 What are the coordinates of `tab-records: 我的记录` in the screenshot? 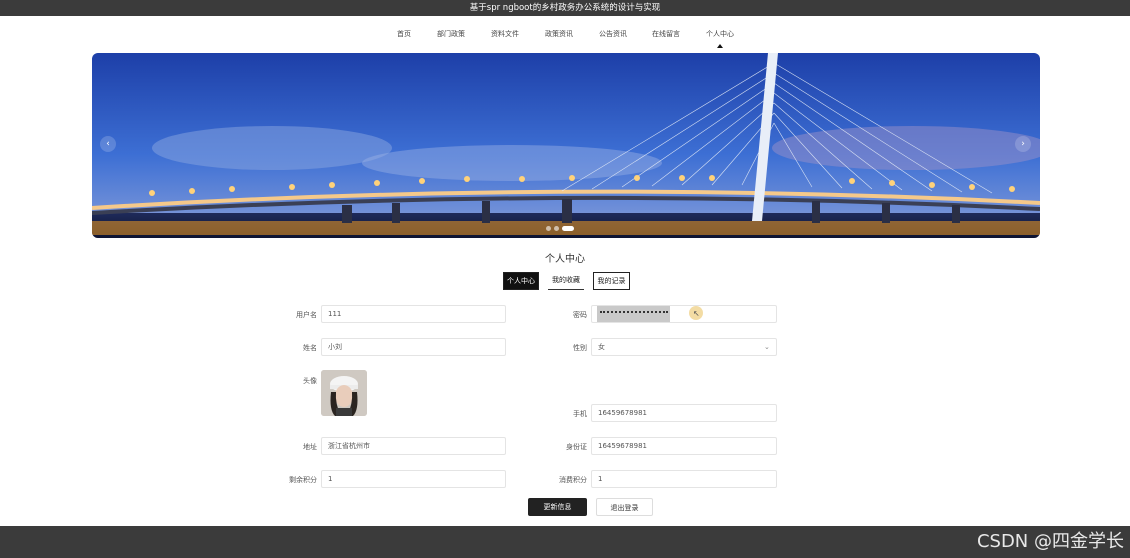 It's located at (611, 281).